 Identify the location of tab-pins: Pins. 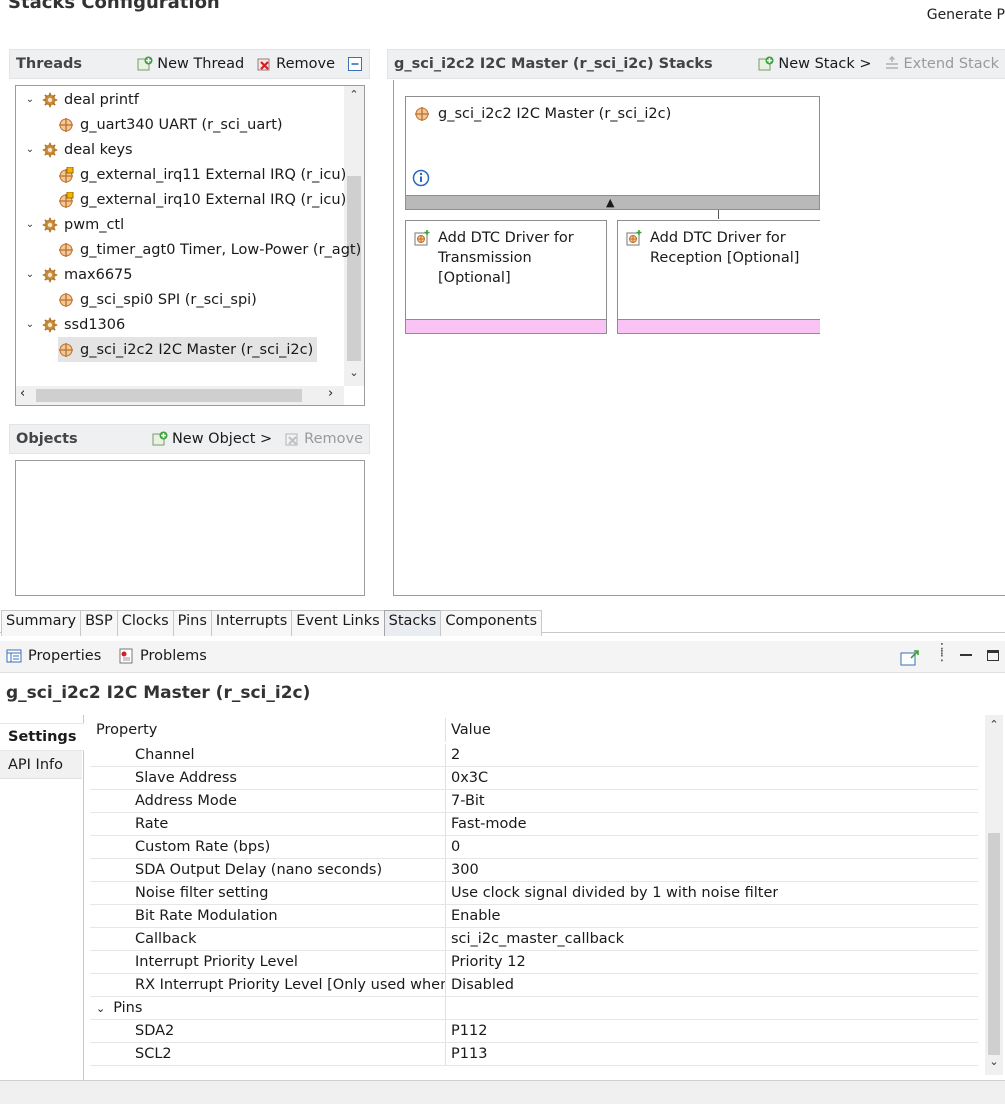
(192, 623).